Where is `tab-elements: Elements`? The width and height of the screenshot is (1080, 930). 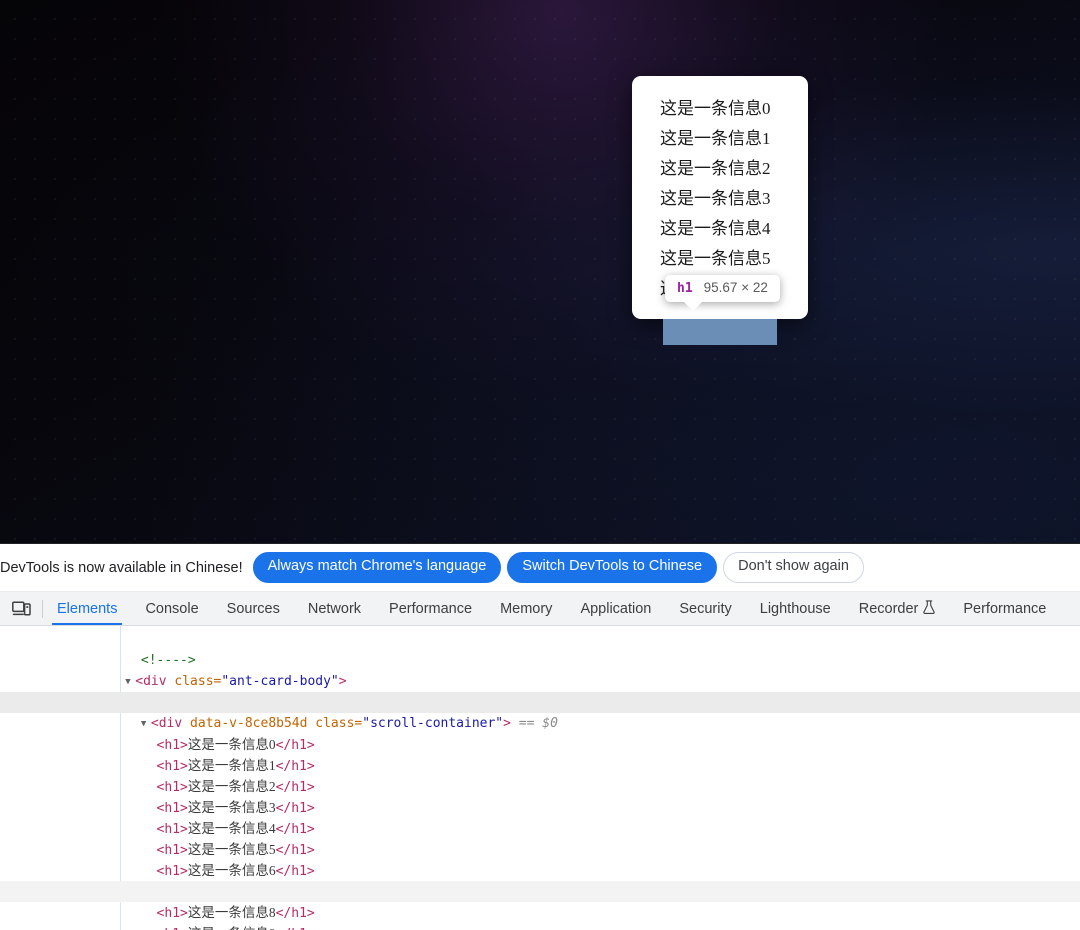
tab-elements: Elements is located at coordinates (87, 608).